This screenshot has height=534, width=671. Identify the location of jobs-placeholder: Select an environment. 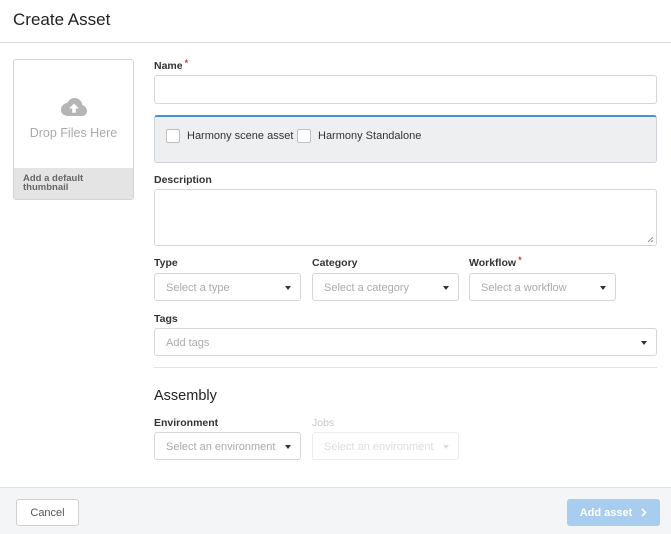
(379, 447).